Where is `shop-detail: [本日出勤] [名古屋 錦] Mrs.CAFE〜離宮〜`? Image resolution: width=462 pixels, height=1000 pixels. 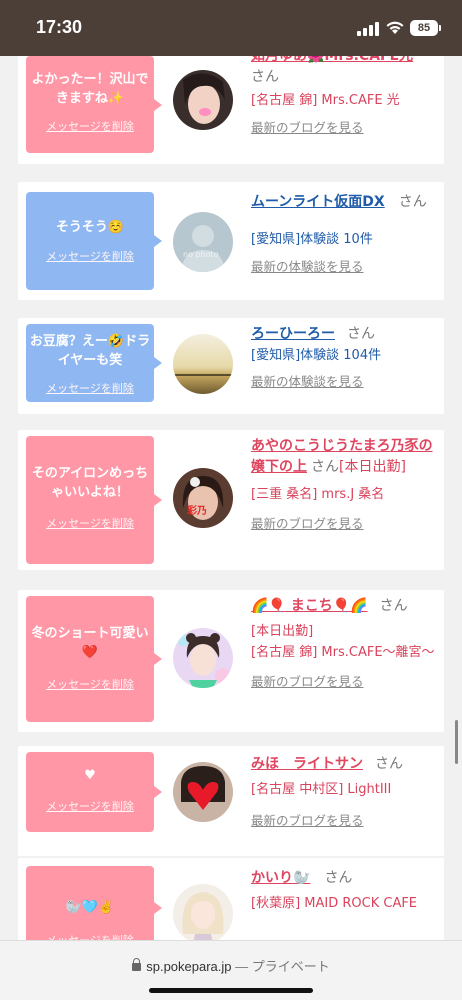 shop-detail: [本日出勤] [名古屋 錦] Mrs.CAFE〜離宮〜 is located at coordinates (343, 642).